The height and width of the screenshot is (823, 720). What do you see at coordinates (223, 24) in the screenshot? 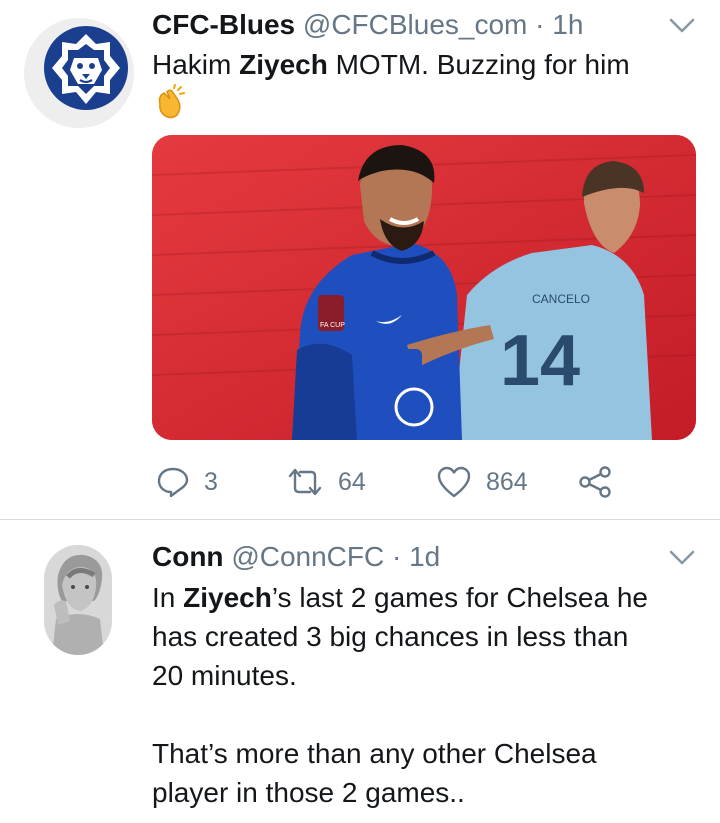
I see `author-name: CFC-Blues` at bounding box center [223, 24].